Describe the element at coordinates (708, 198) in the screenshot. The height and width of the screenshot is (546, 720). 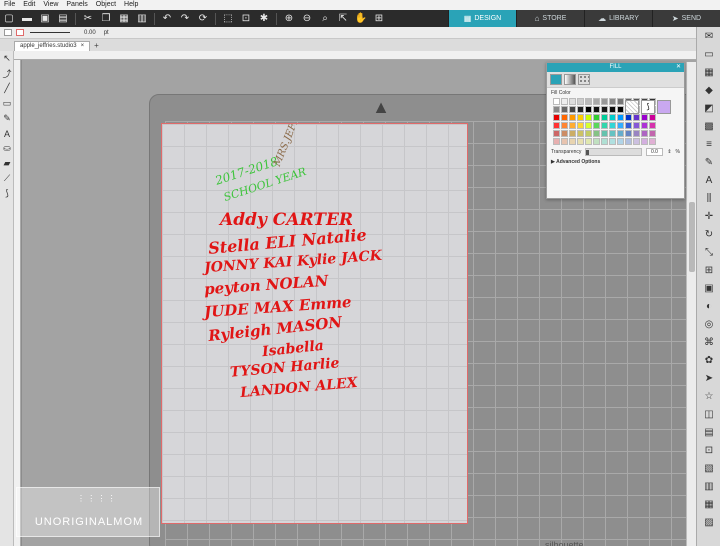
I see `align-icon: ⫼` at that location.